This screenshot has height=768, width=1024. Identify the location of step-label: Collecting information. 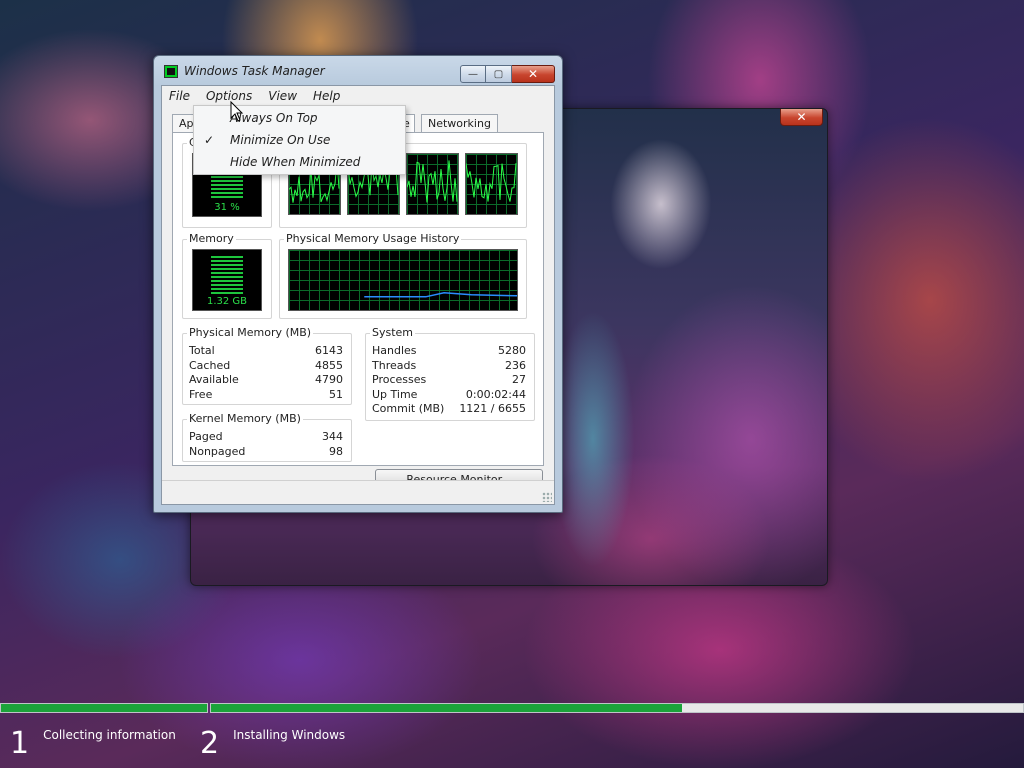
(109, 735).